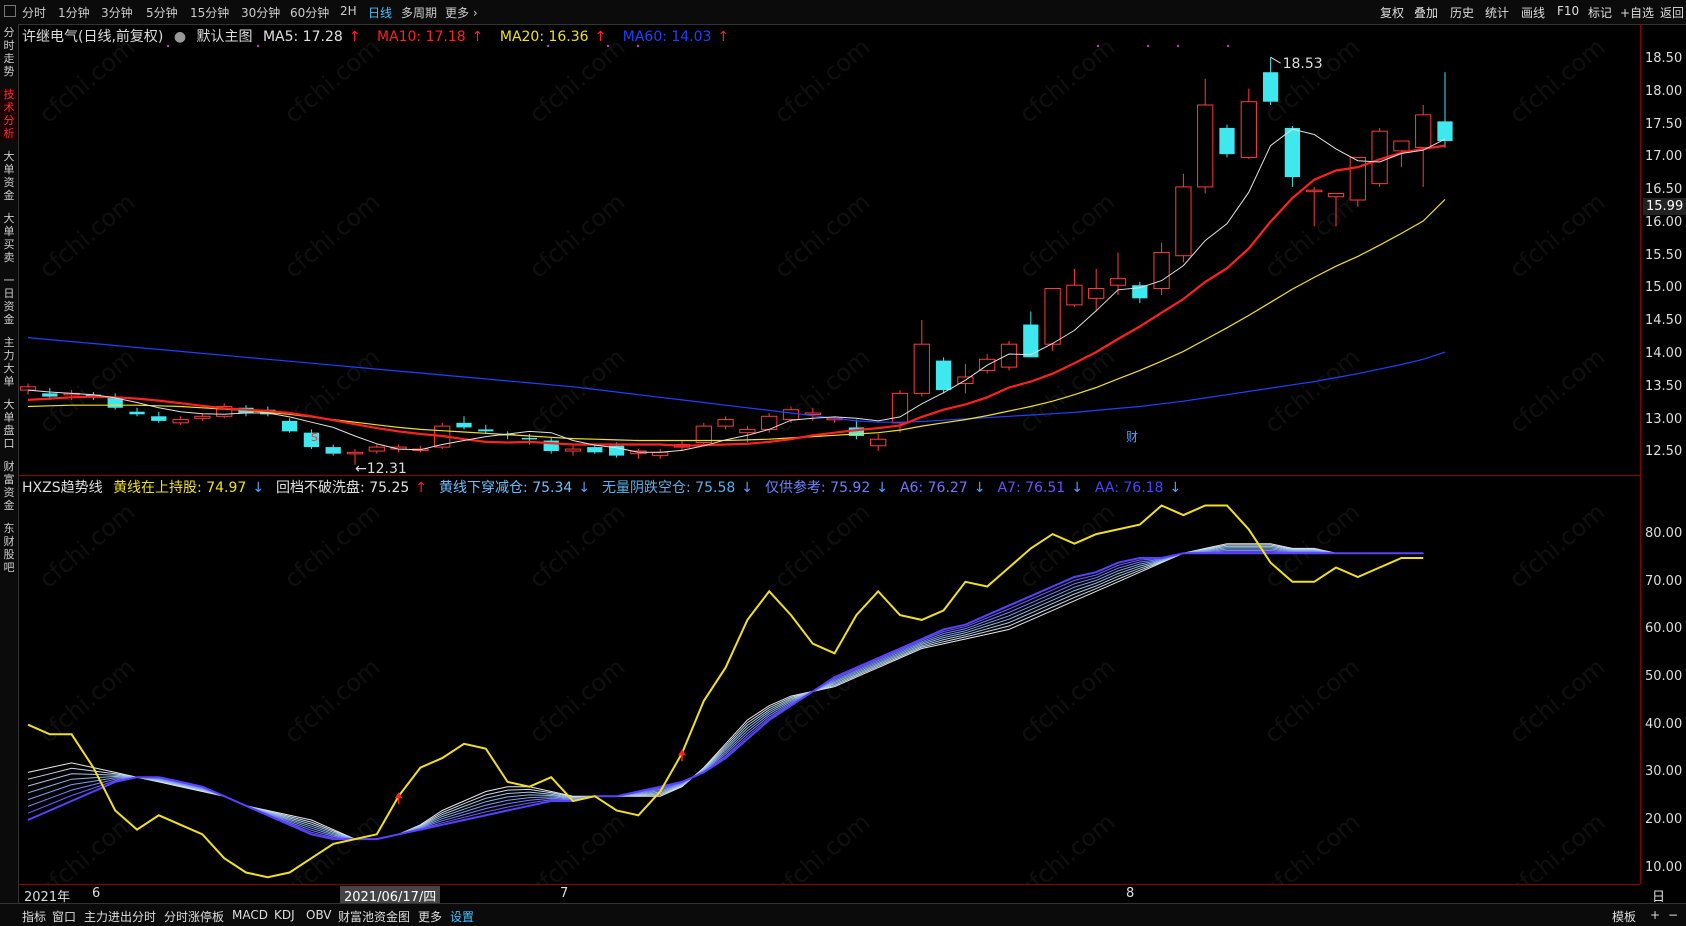 This screenshot has width=1686, height=926. I want to click on indicator-legend-1: 黄线在上持股: 74.97 ↓, so click(191, 488).